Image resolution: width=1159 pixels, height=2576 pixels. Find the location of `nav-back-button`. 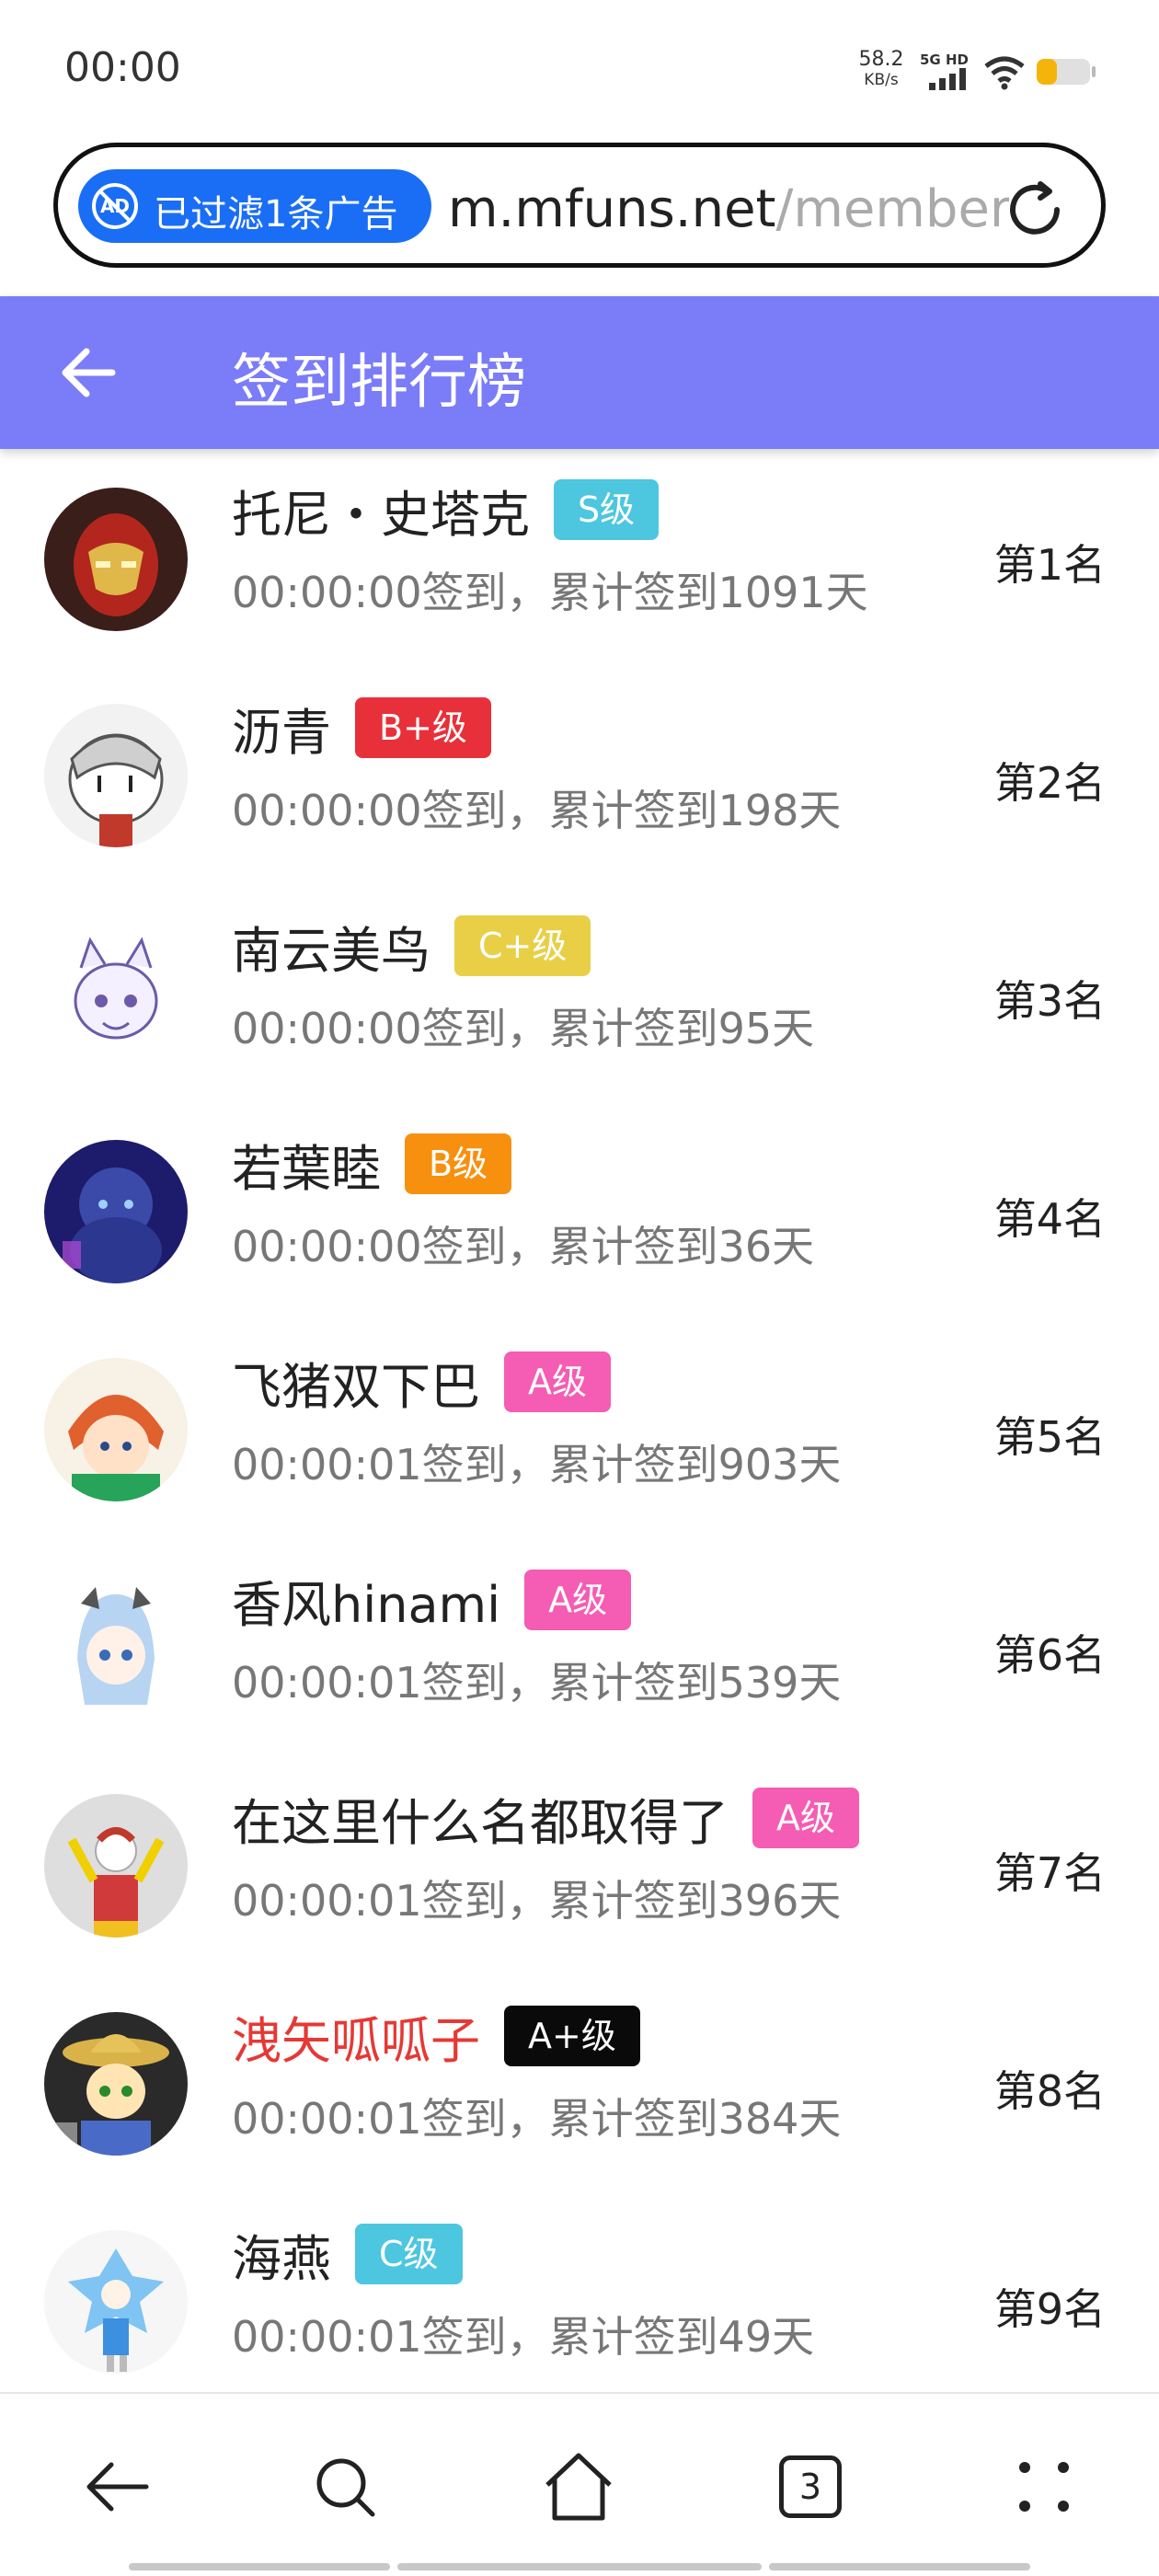

nav-back-button is located at coordinates (116, 2486).